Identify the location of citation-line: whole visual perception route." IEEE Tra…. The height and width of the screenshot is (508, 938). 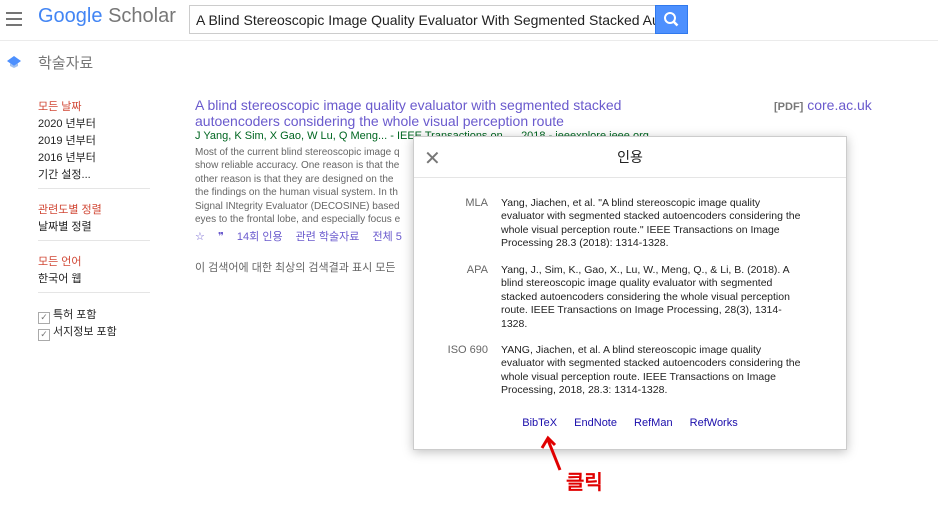
(640, 229).